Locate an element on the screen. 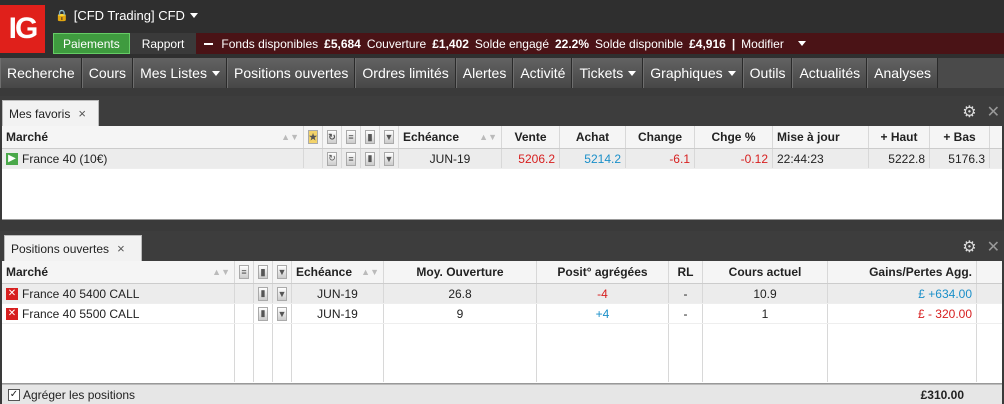 This screenshot has width=1004, height=404. col-gains: Gains/Pertes Agg. is located at coordinates (902, 272).